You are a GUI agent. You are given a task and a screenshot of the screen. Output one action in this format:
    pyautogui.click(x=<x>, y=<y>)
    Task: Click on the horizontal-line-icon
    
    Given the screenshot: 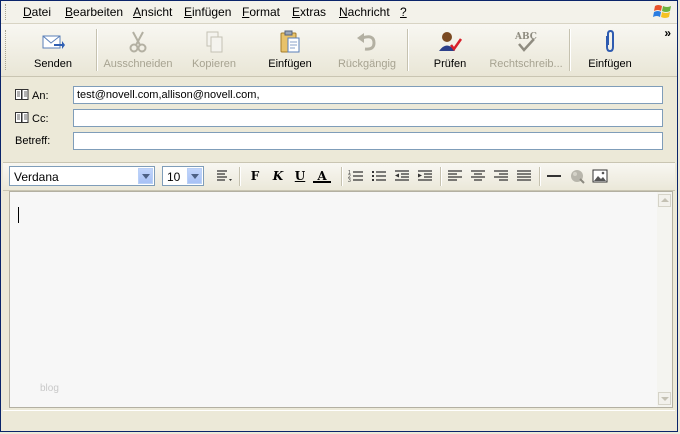 What is the action you would take?
    pyautogui.click(x=554, y=176)
    